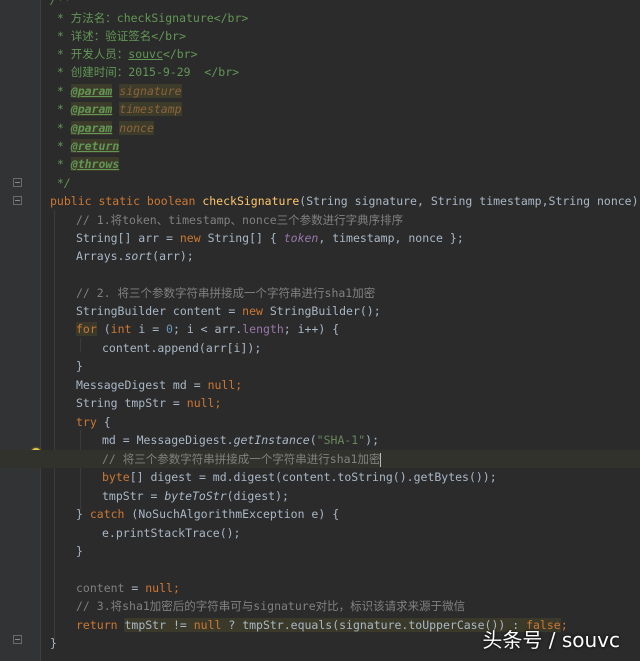 The height and width of the screenshot is (661, 640). I want to click on doc-created-date: * 创建时间：2015-9-29 </br>, so click(145, 72).